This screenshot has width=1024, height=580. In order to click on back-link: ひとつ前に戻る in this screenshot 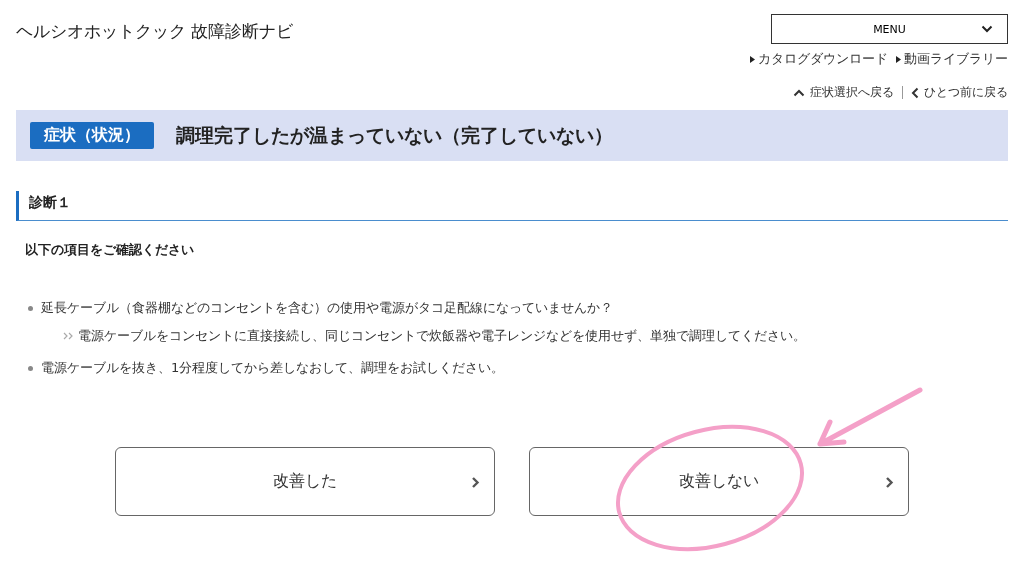, I will do `click(959, 92)`.